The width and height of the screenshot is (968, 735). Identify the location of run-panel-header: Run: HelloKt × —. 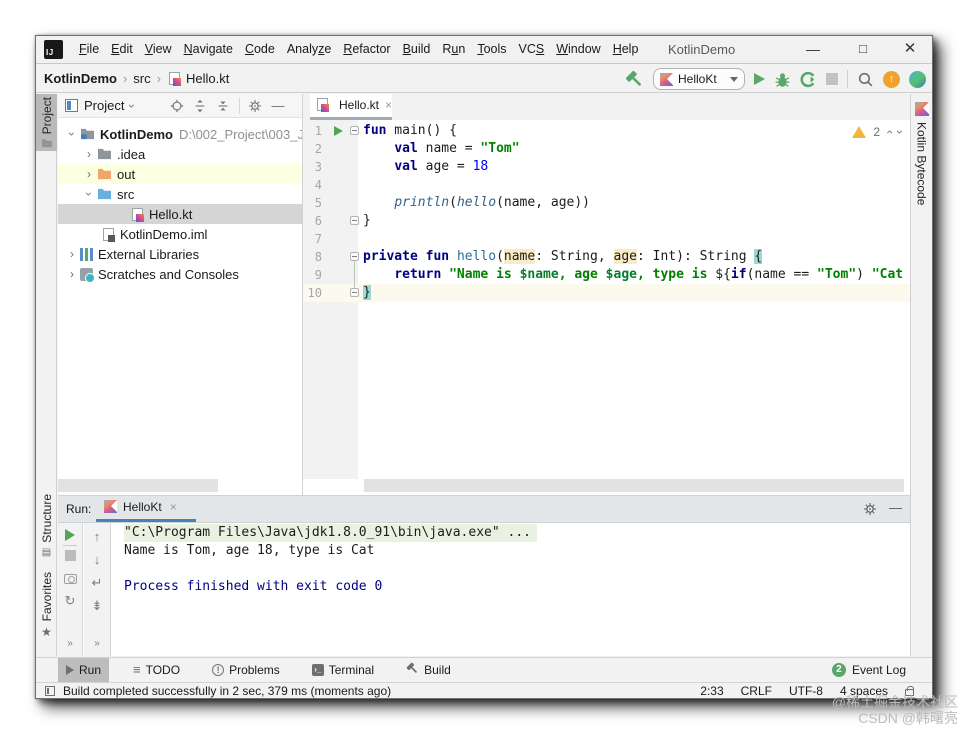
(484, 509).